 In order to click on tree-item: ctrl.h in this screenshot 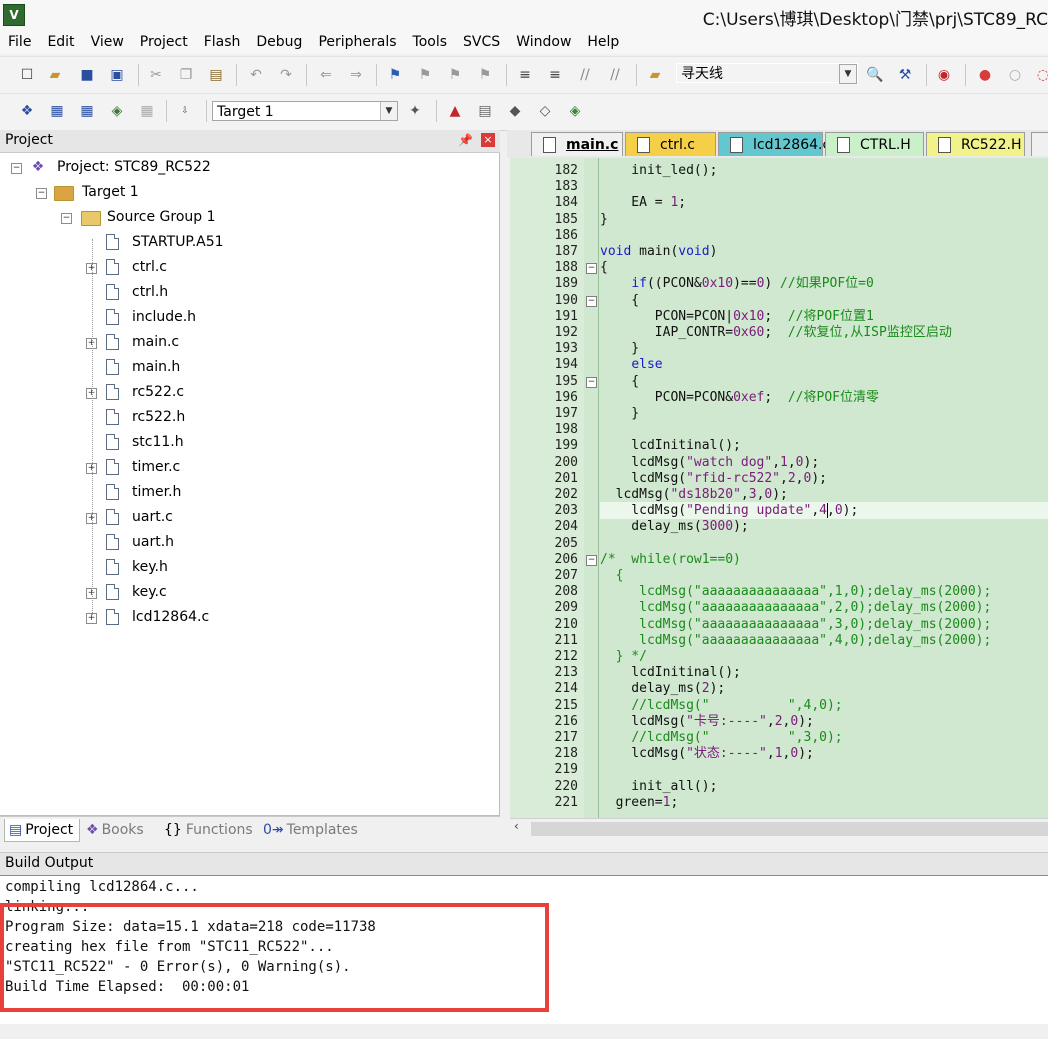, I will do `click(247, 292)`.